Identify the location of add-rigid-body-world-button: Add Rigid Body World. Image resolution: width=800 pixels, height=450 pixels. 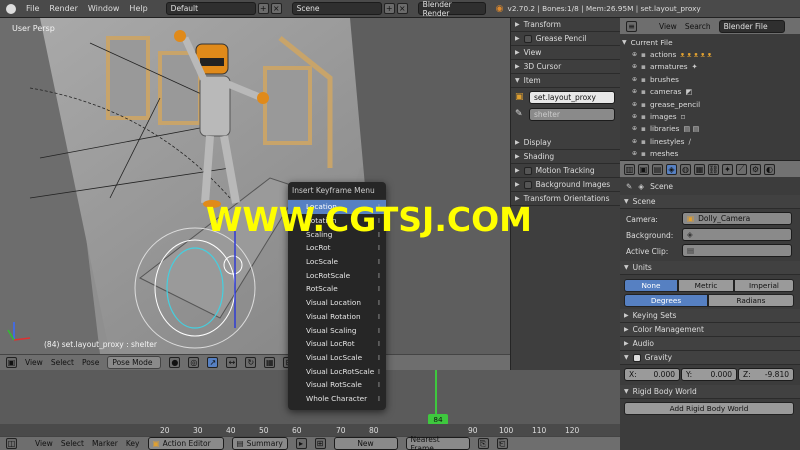
(709, 408).